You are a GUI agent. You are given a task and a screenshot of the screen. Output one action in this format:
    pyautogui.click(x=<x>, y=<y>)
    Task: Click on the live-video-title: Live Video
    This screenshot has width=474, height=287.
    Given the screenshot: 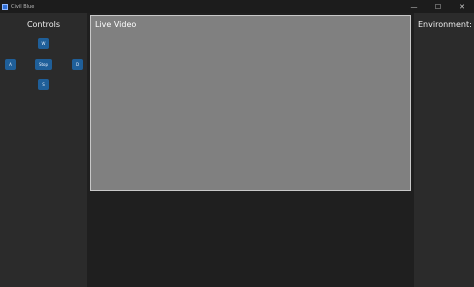 What is the action you would take?
    pyautogui.click(x=116, y=24)
    